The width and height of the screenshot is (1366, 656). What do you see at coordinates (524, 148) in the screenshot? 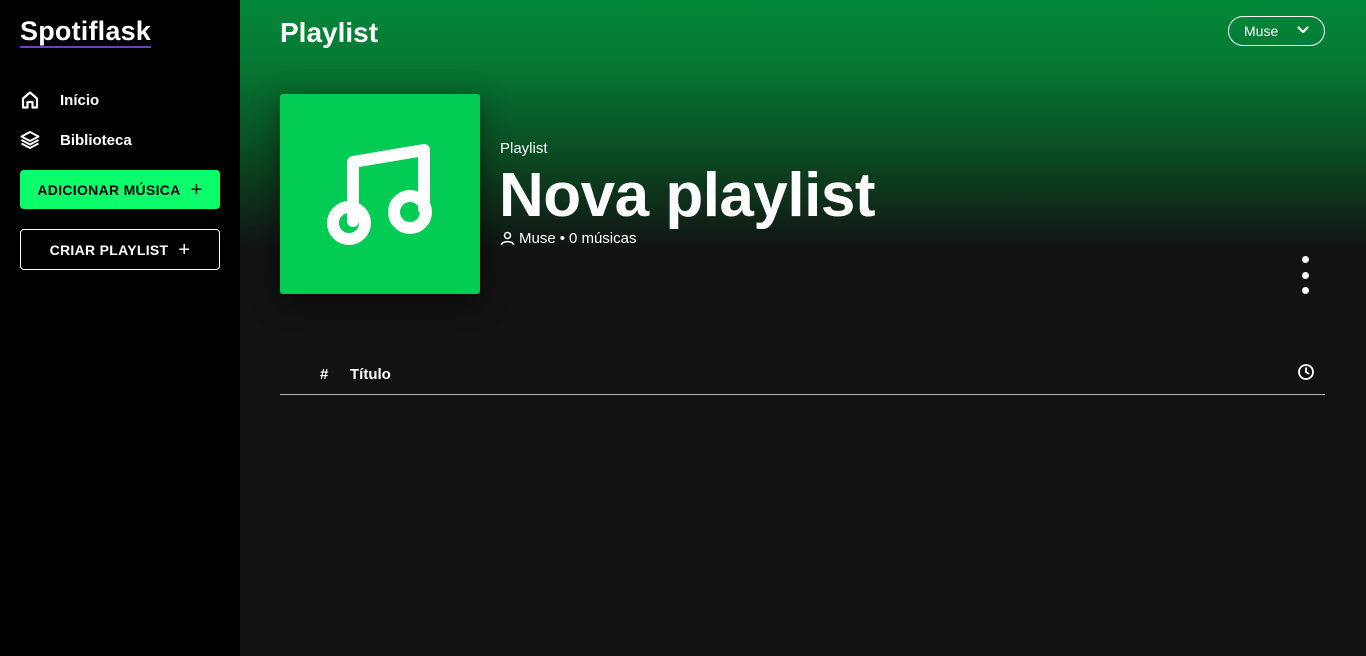
I see `playlist-type-label: Playlist` at bounding box center [524, 148].